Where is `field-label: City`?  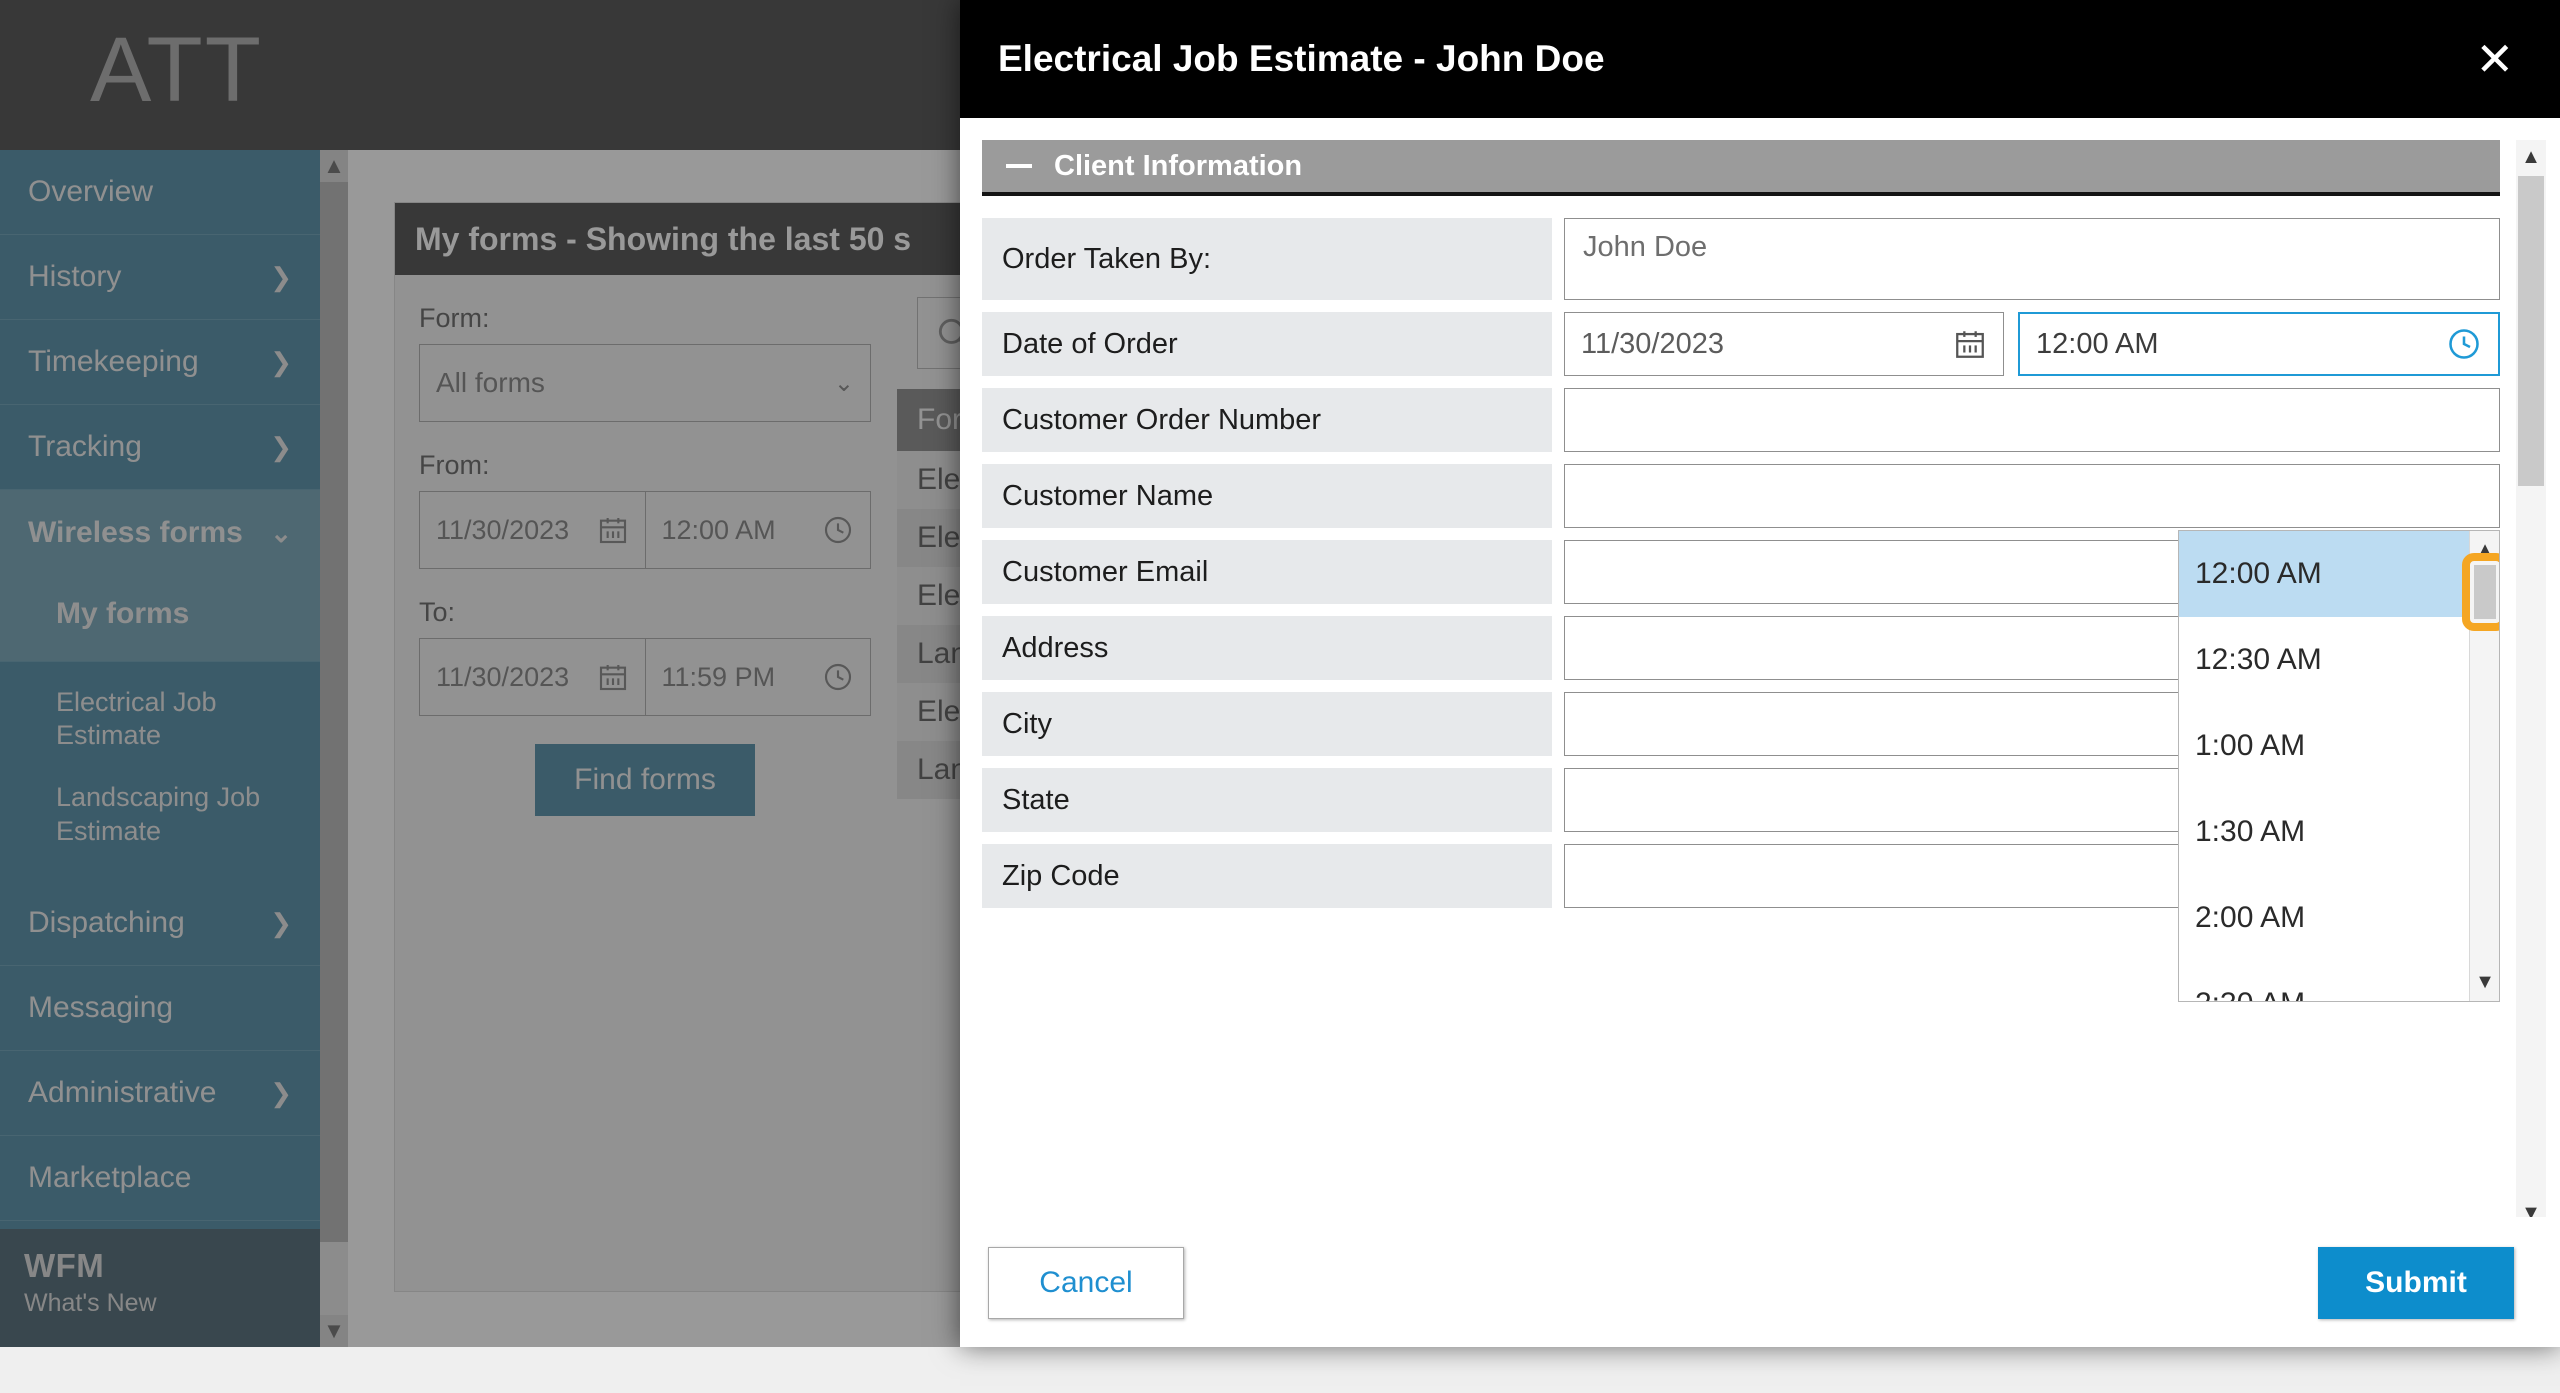 field-label: City is located at coordinates (1267, 724).